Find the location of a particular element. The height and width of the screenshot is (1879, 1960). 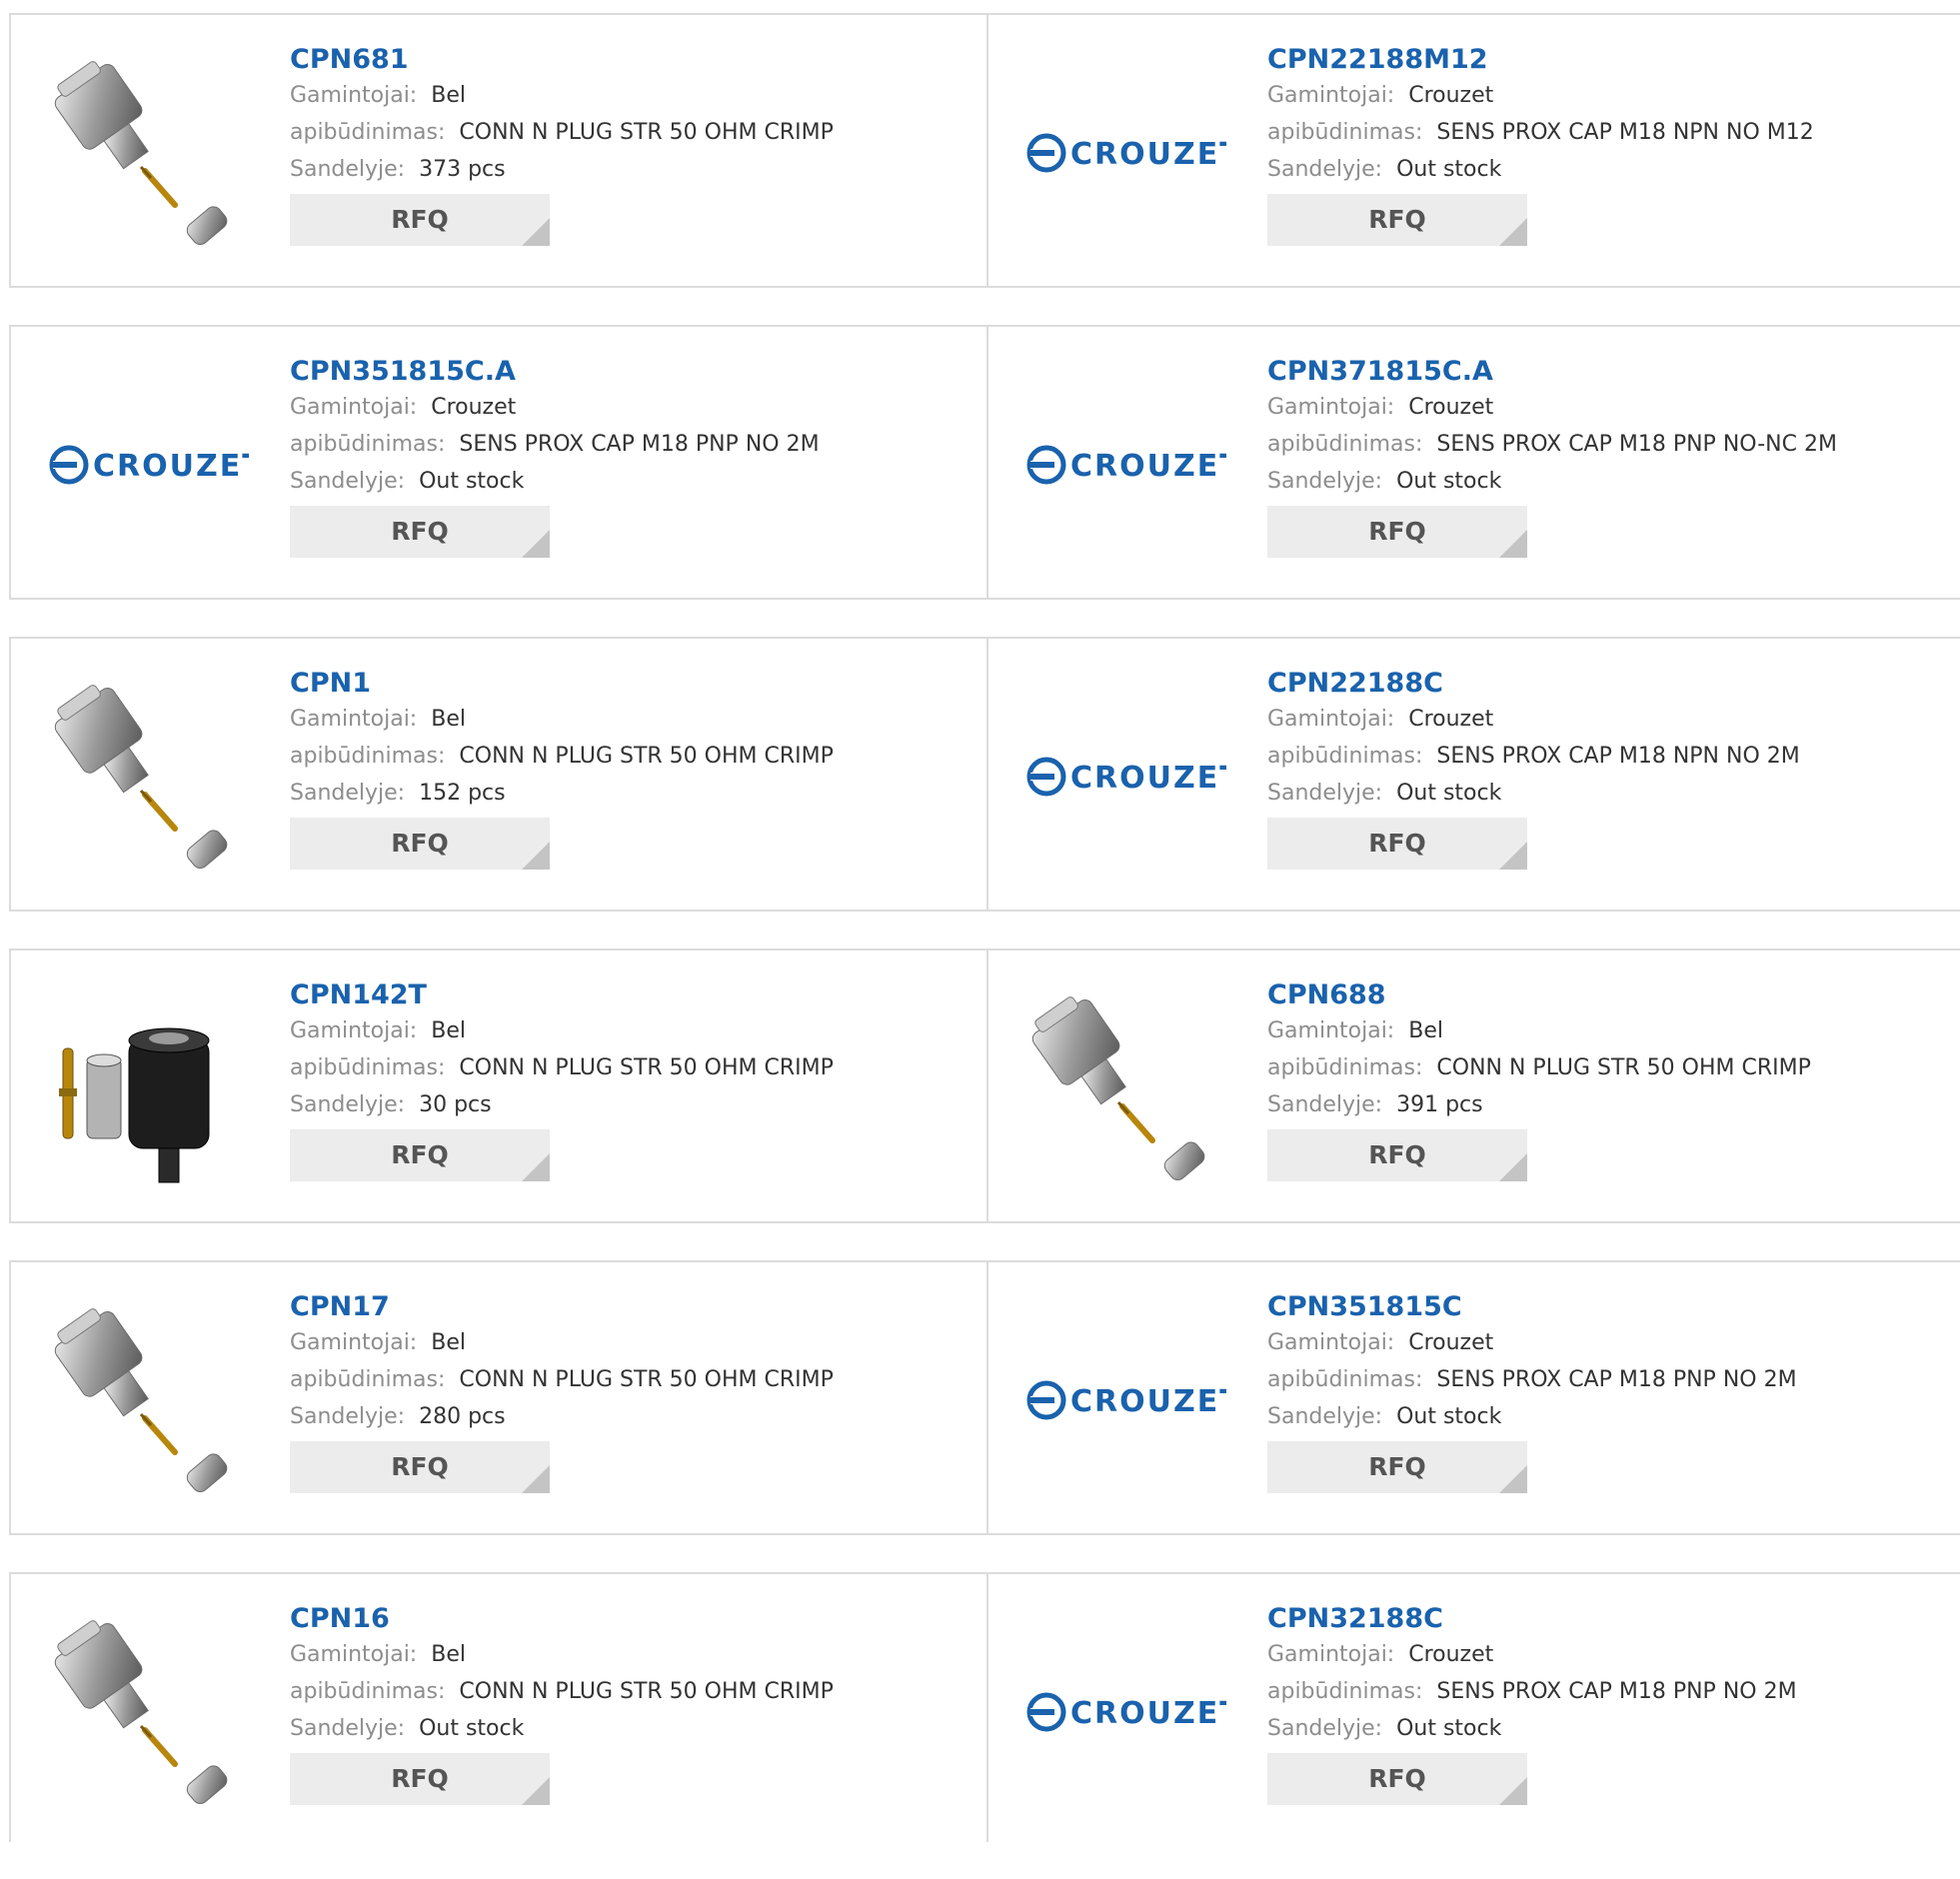

part-number-link: CPN32188C is located at coordinates (1532, 1619).